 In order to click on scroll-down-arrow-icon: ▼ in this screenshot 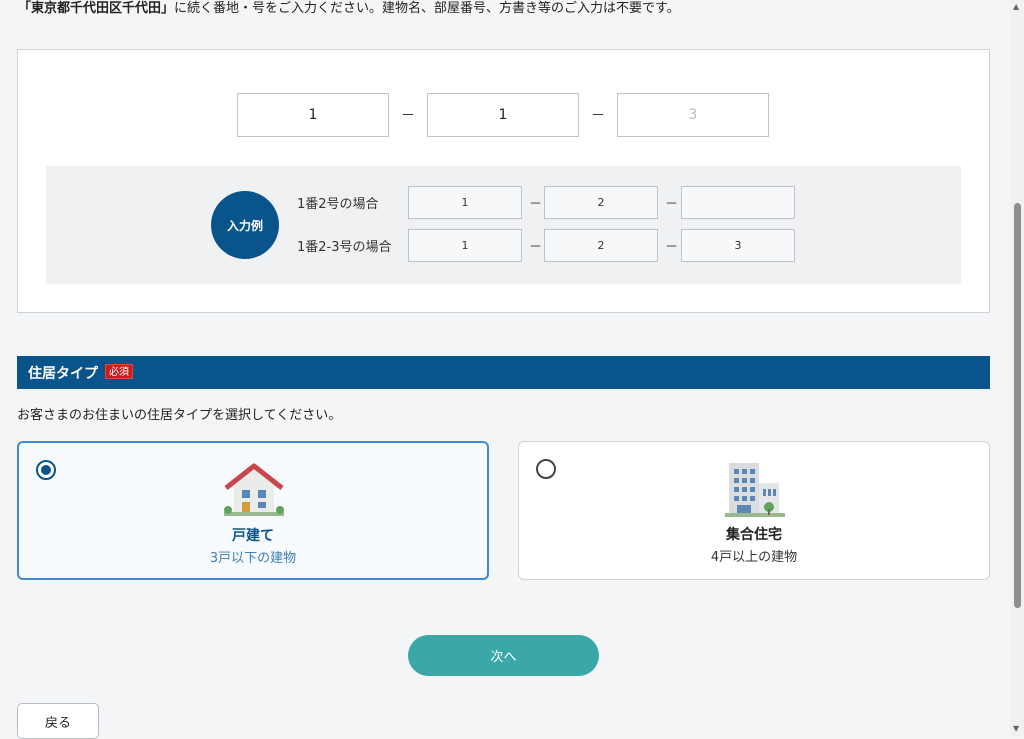, I will do `click(1016, 728)`.